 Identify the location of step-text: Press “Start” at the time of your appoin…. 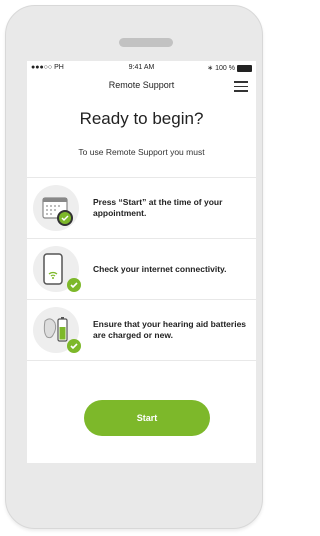
(158, 207).